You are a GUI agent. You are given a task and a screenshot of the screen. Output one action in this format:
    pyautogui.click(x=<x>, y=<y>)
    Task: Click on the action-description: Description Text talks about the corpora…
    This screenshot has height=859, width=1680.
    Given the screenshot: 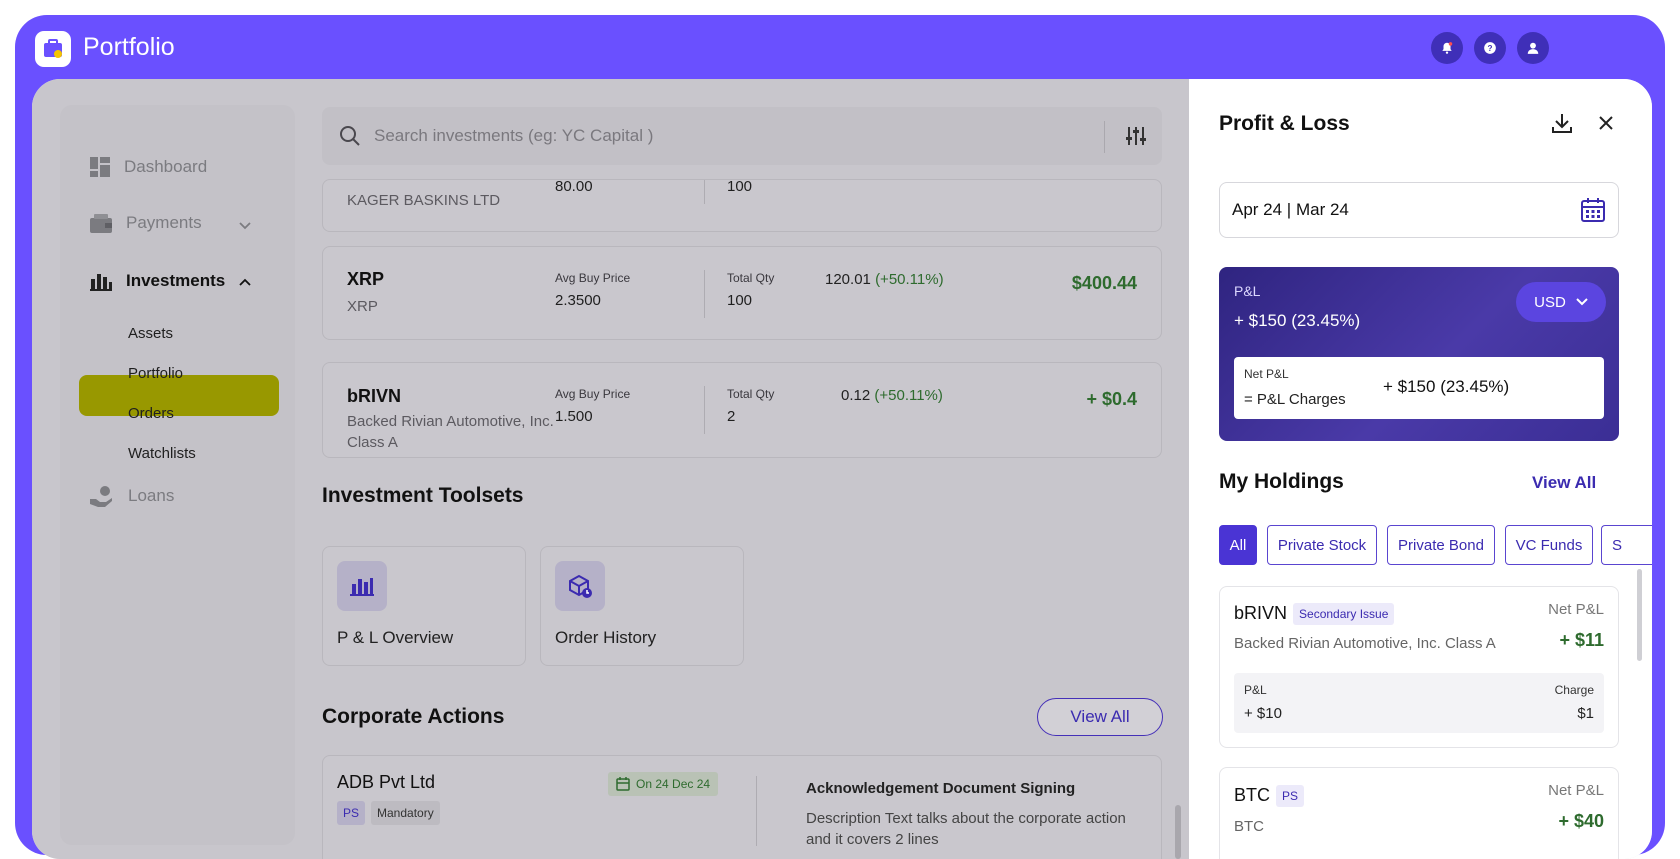 What is the action you would take?
    pyautogui.click(x=966, y=829)
    